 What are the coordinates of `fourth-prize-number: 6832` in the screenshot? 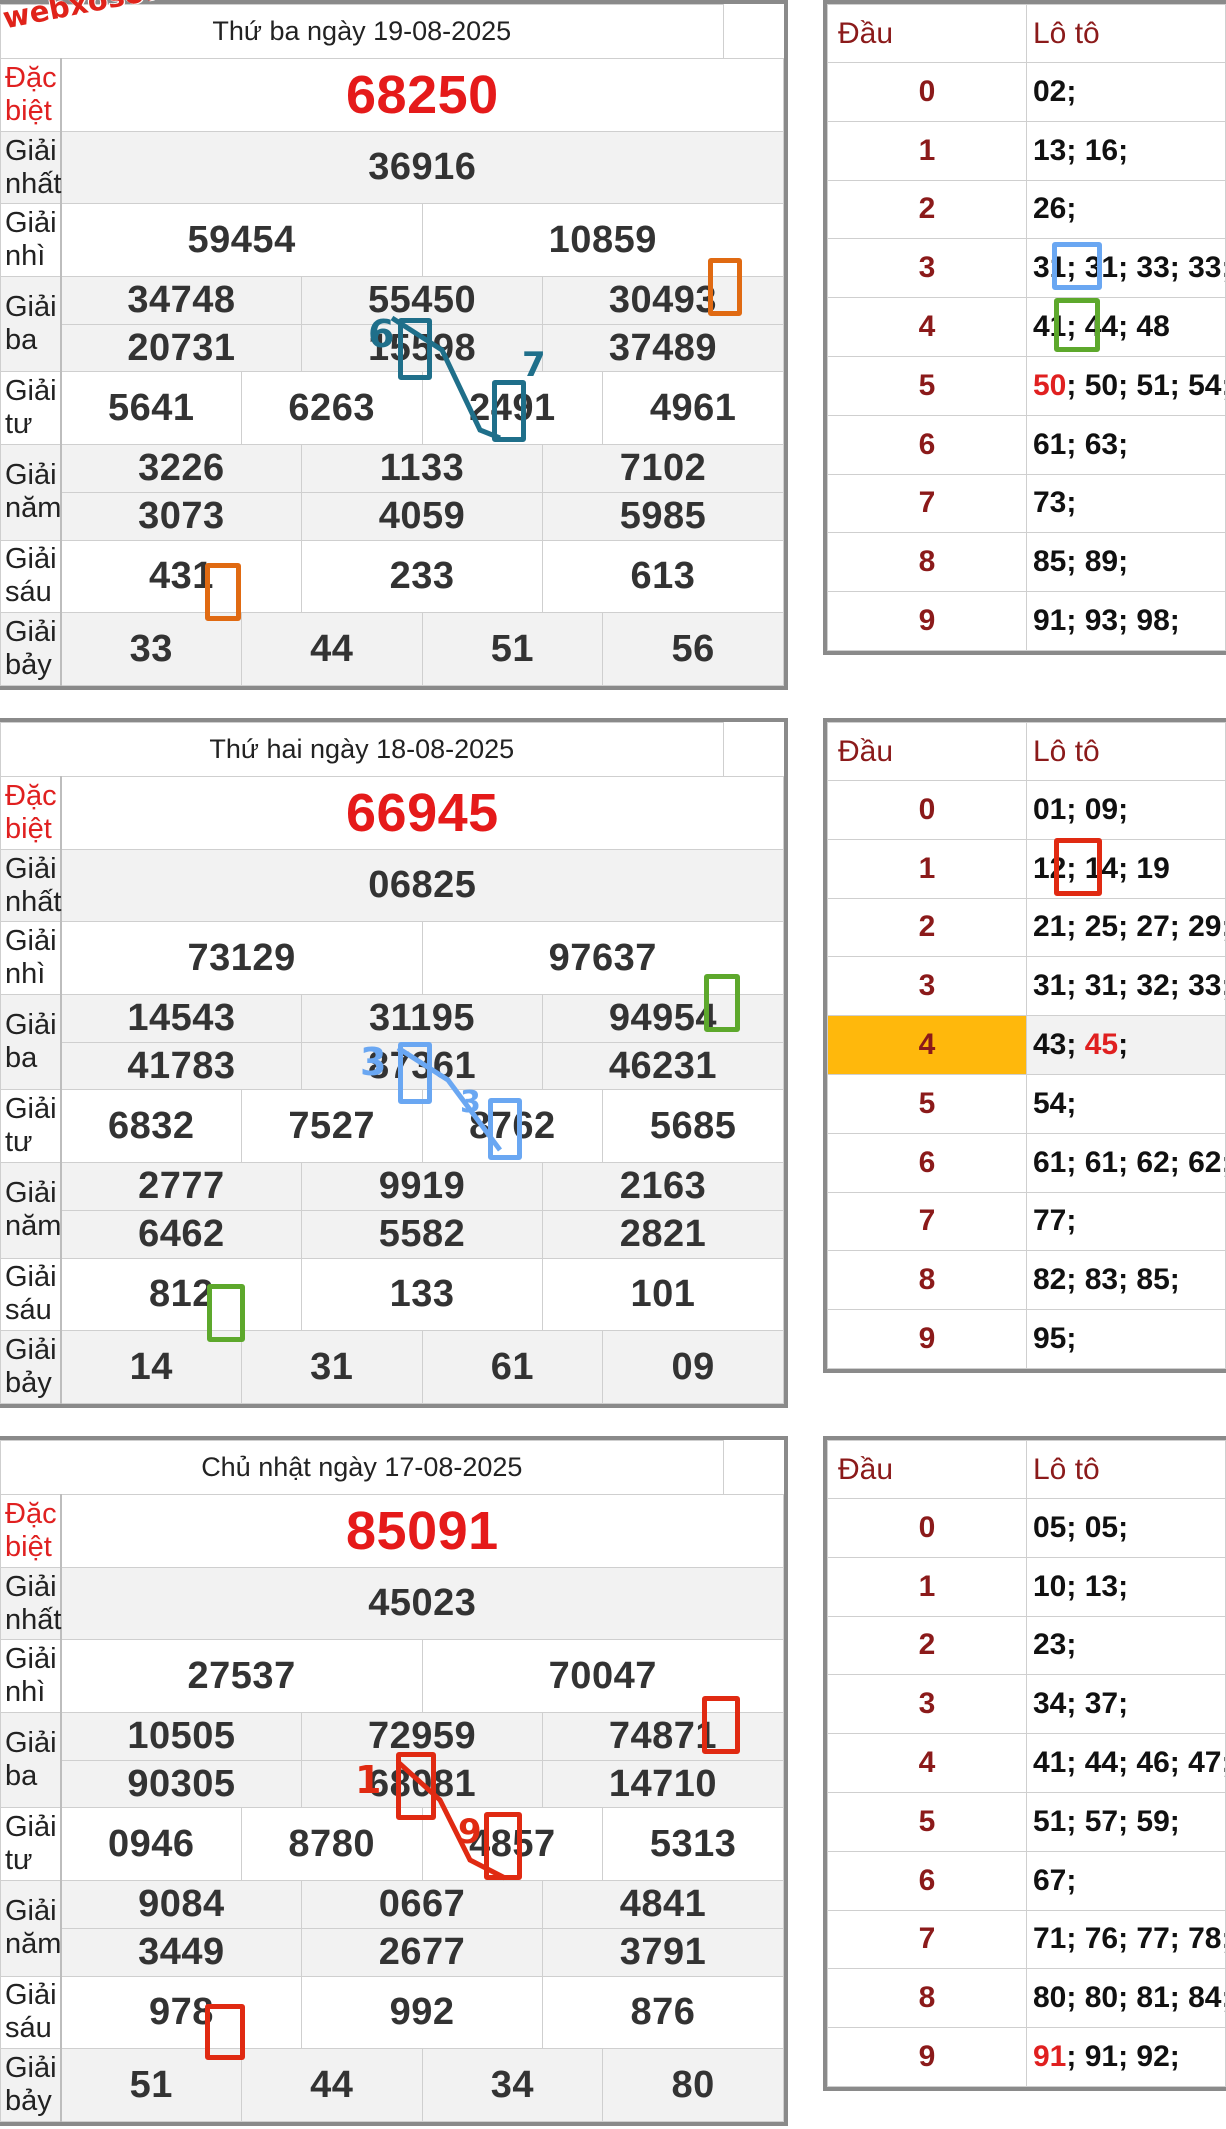 It's located at (151, 1126).